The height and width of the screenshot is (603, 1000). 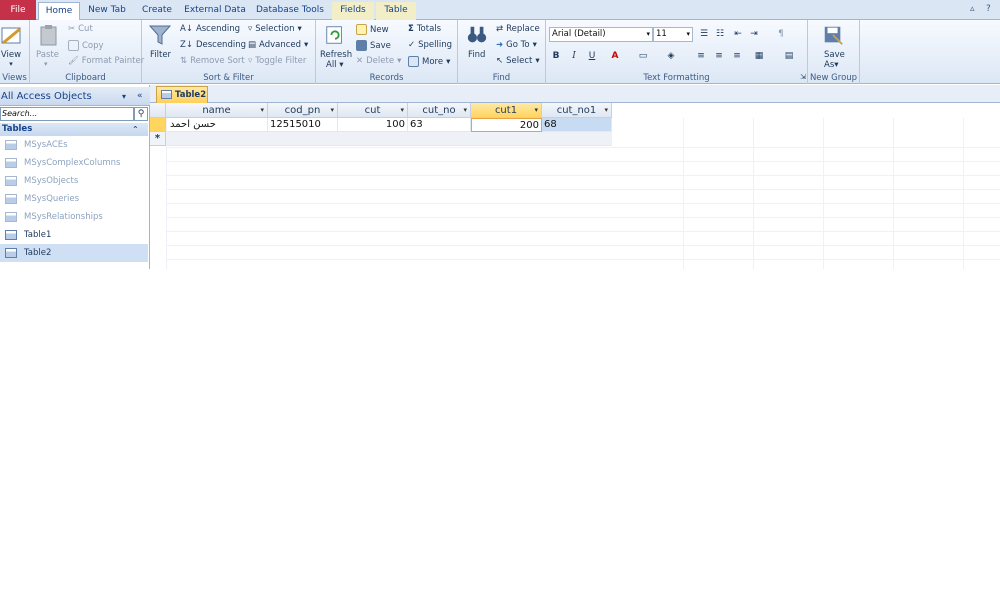 What do you see at coordinates (336, 55) in the screenshot?
I see `refresh-all-button: Refresh` at bounding box center [336, 55].